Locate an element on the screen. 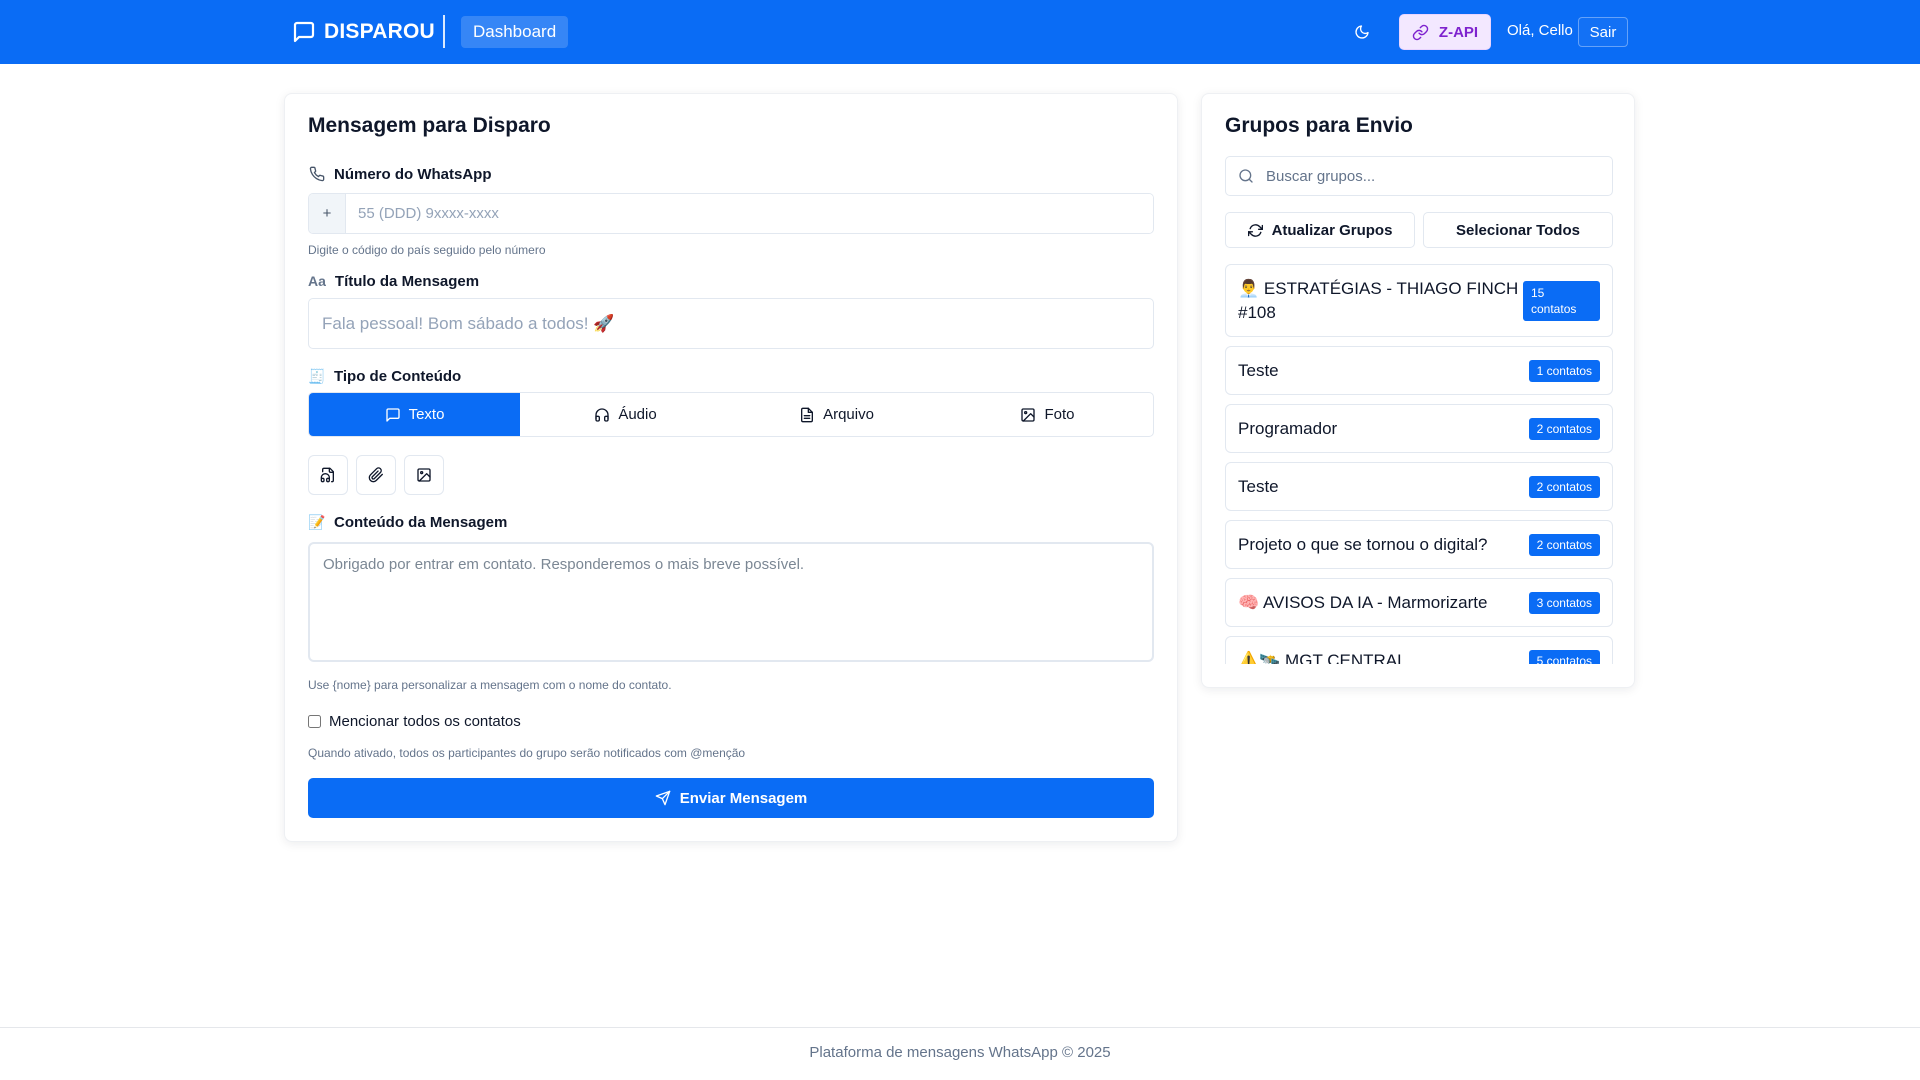 The height and width of the screenshot is (1080, 1920). phone-icon is located at coordinates (317, 174).